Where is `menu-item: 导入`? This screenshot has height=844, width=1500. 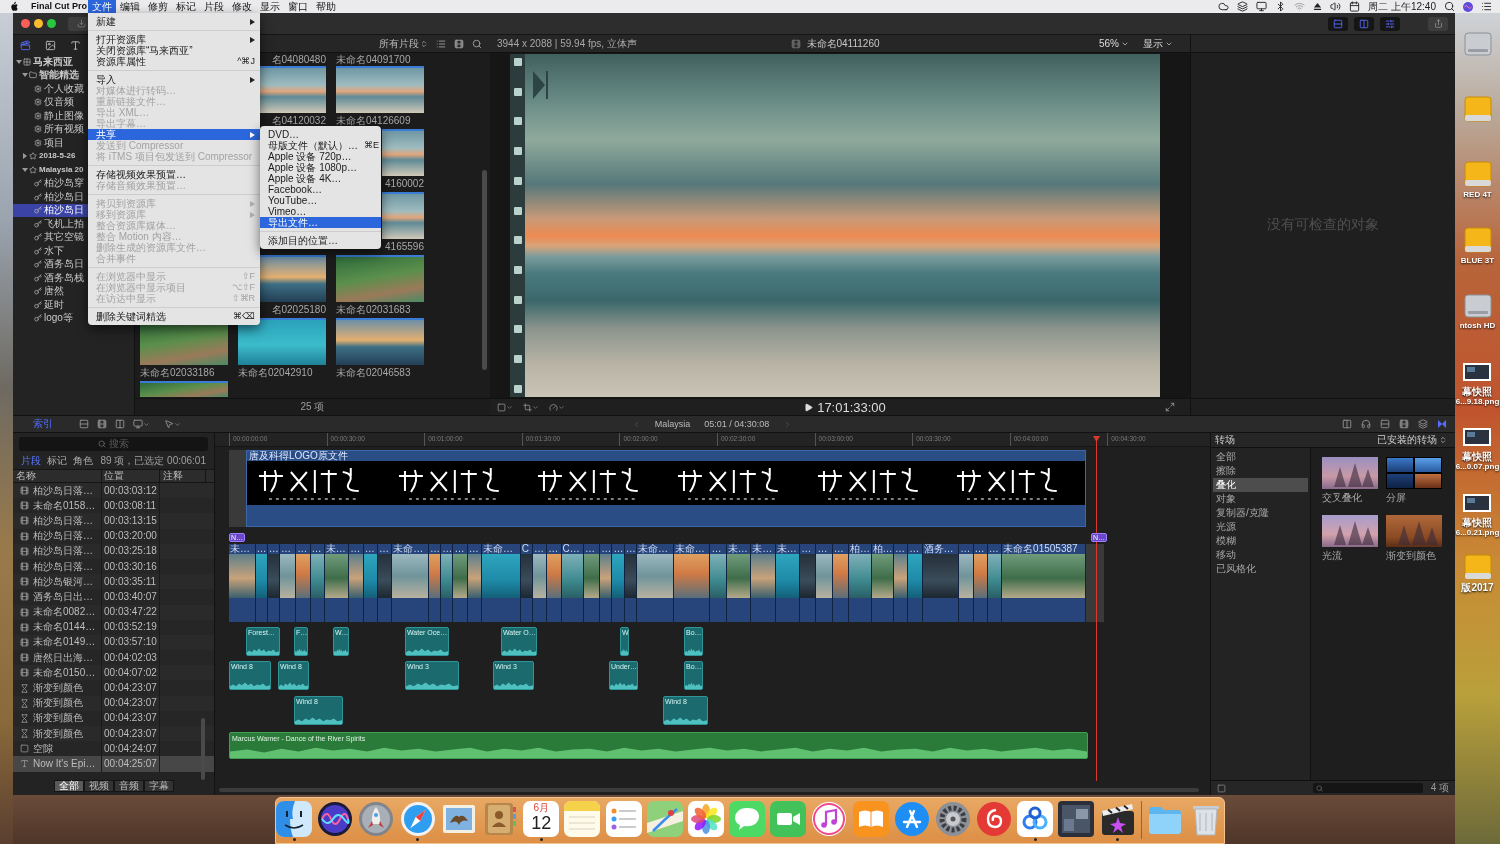
menu-item: 导入 is located at coordinates (174, 79).